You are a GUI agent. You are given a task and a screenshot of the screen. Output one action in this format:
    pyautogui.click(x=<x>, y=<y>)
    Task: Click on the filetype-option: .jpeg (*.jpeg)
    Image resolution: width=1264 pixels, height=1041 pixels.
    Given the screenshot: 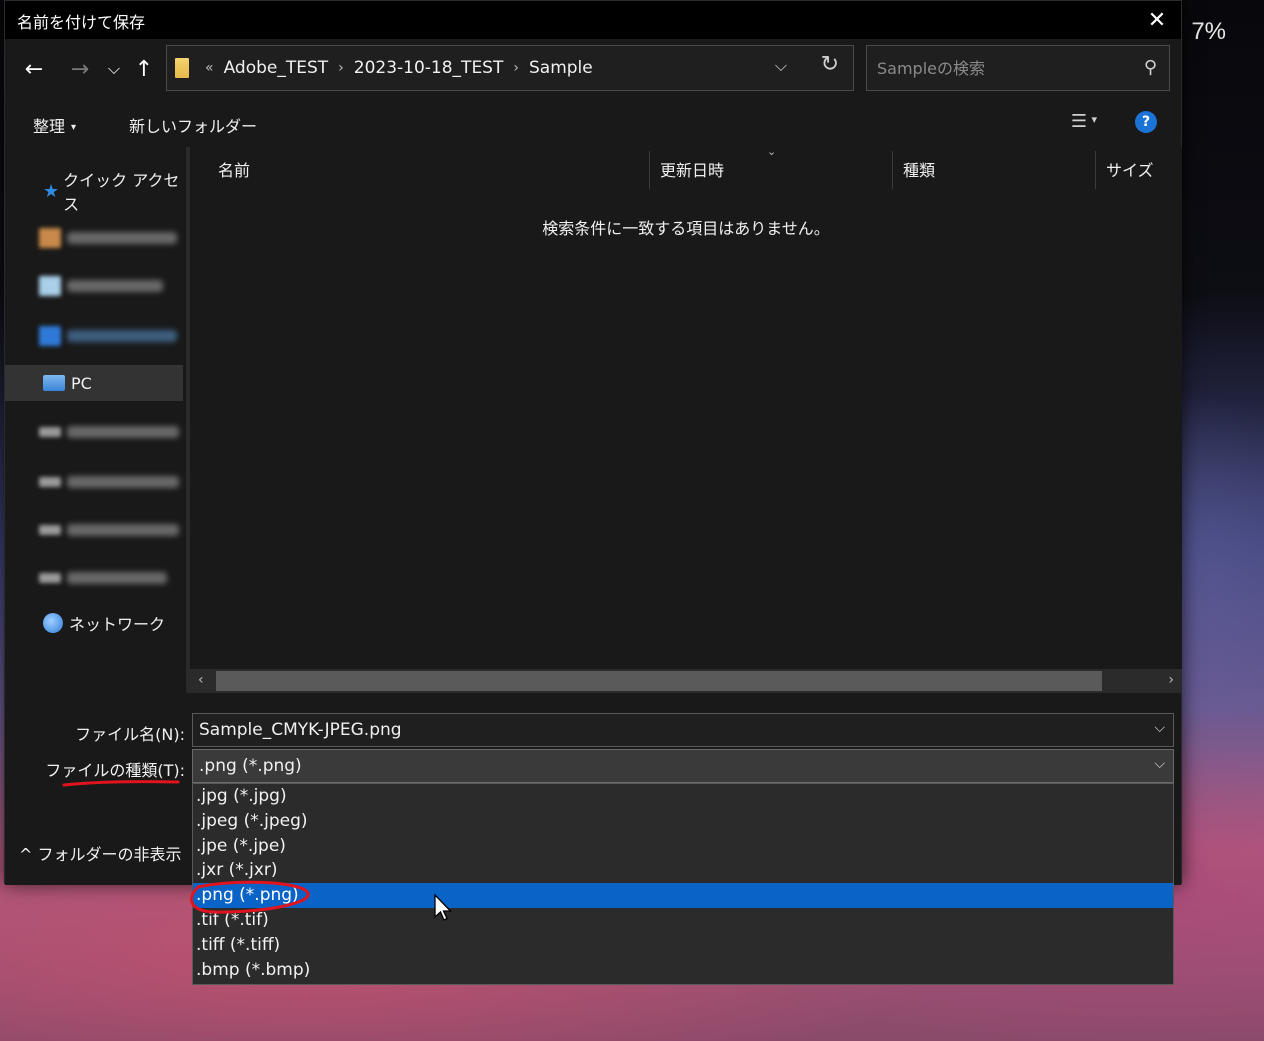 What is the action you would take?
    pyautogui.click(x=683, y=821)
    